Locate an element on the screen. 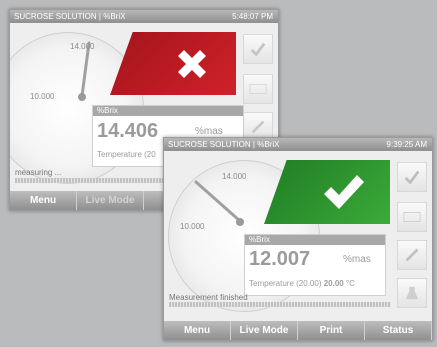 The height and width of the screenshot is (347, 437). temperature-readout: Temperature (20.00) 20.00 °C is located at coordinates (302, 283).